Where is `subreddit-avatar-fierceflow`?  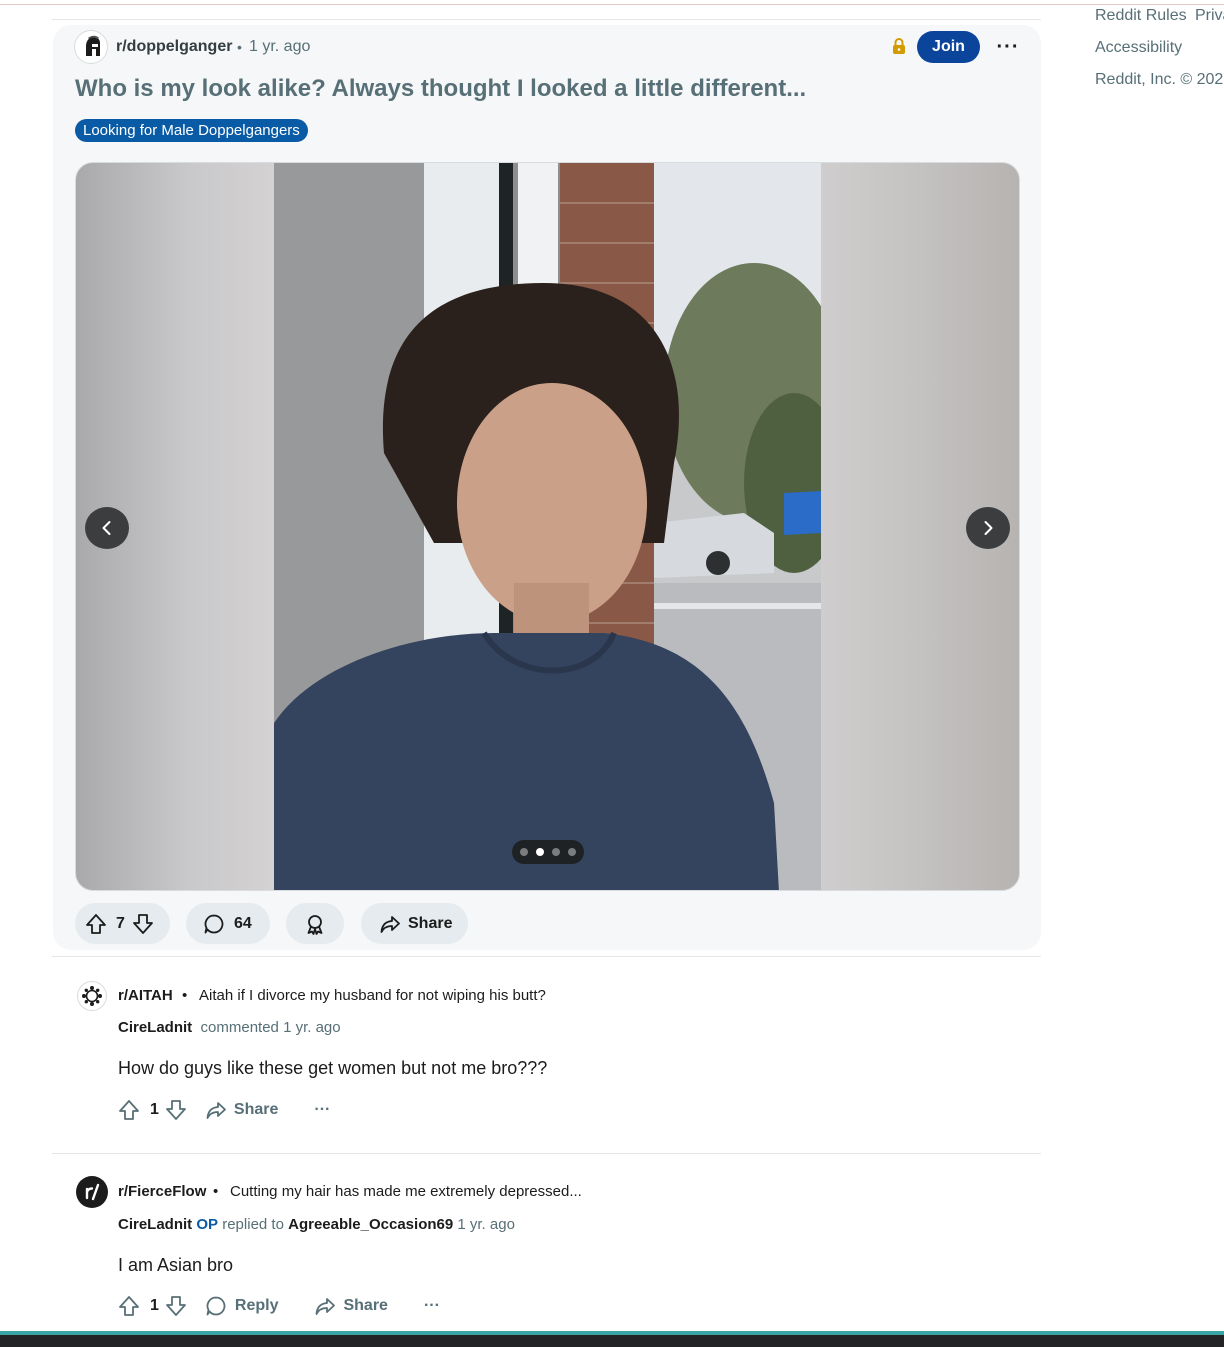
subreddit-avatar-fierceflow is located at coordinates (92, 1192).